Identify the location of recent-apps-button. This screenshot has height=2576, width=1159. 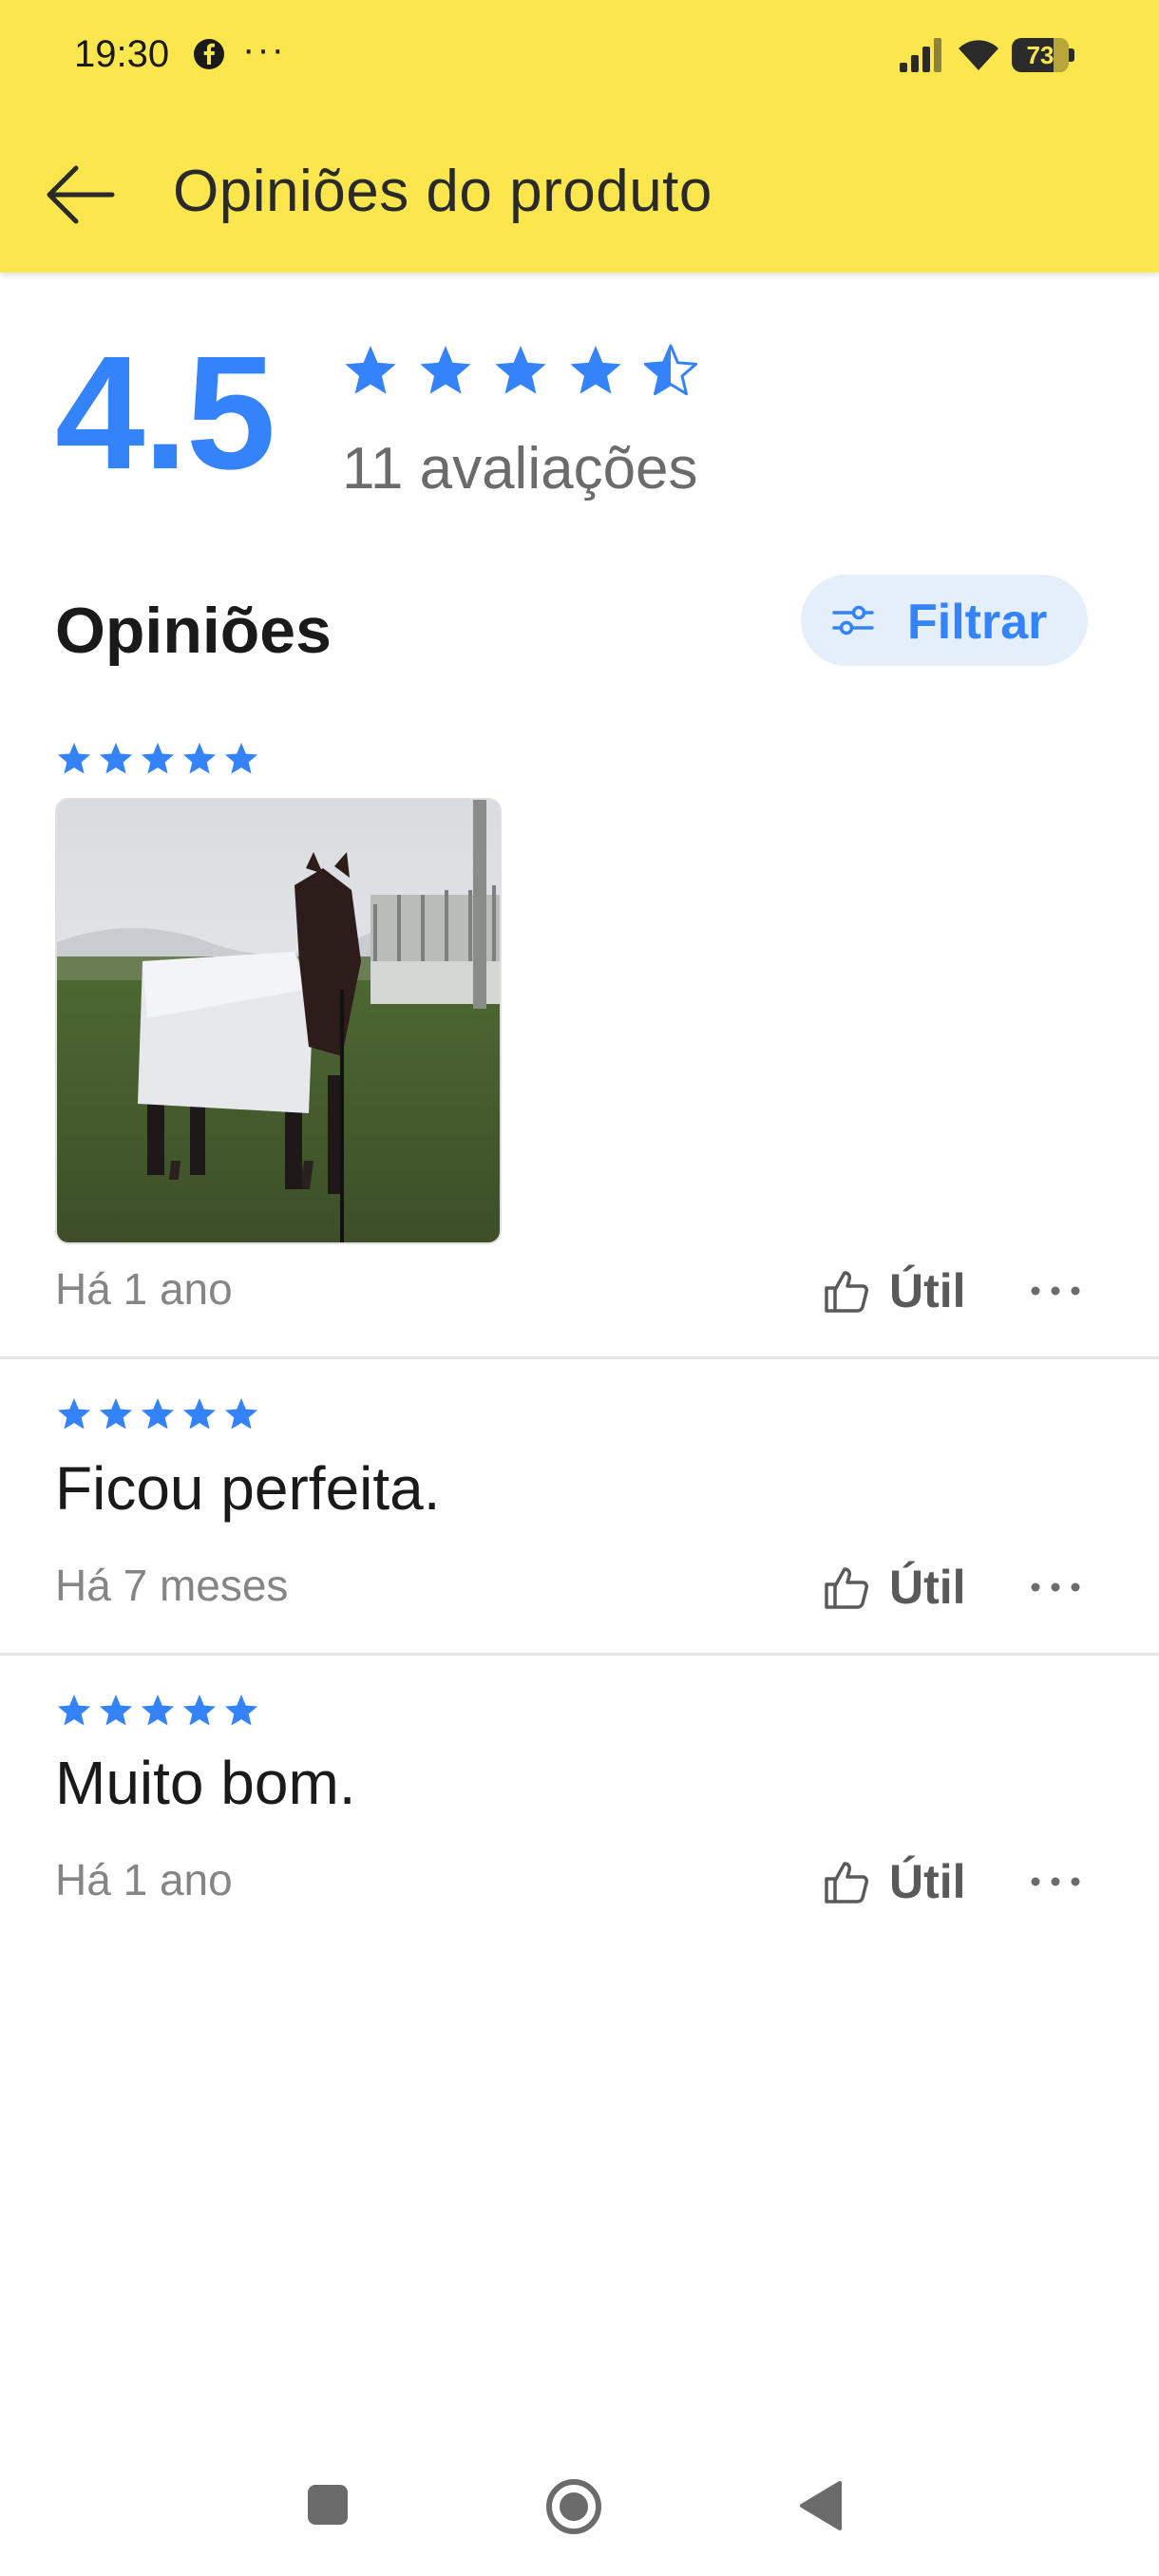
(328, 2505).